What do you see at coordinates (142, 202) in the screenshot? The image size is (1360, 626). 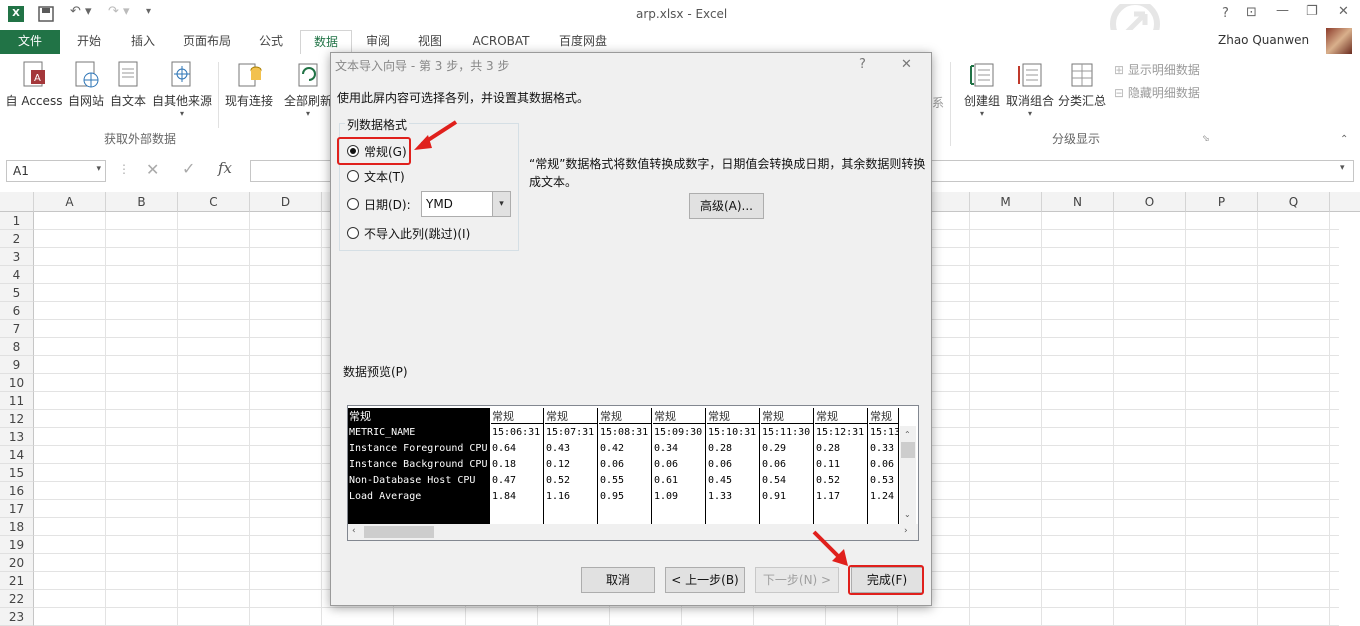 I see `column-header: B` at bounding box center [142, 202].